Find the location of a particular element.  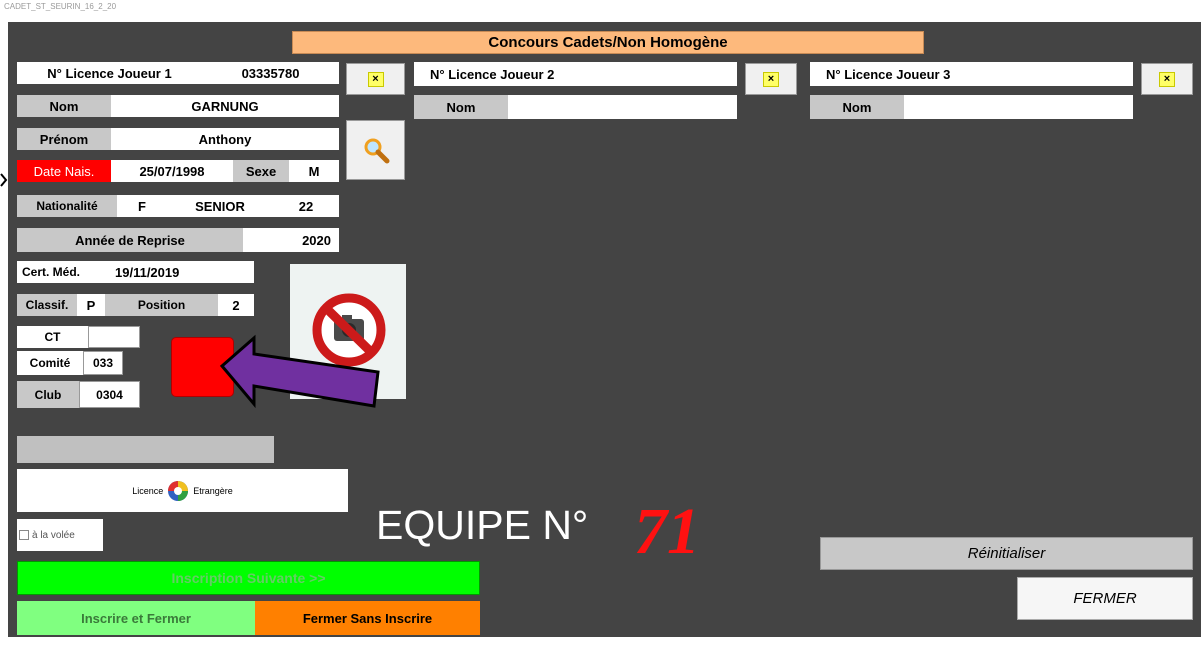

licence-etrangere-button: Licence Etrangère is located at coordinates (182, 490).